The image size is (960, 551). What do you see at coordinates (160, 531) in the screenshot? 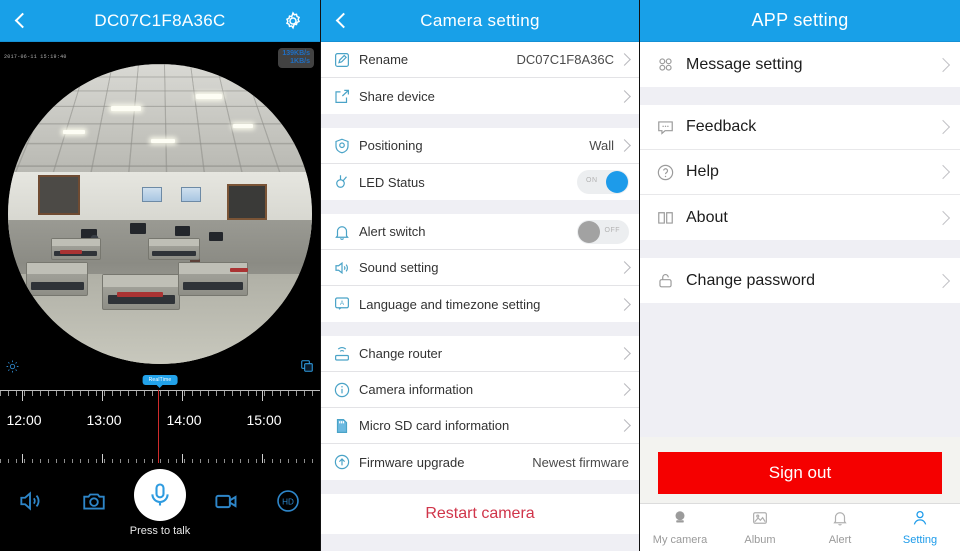
I see `press-to-talk-label: Press to talk` at bounding box center [160, 531].